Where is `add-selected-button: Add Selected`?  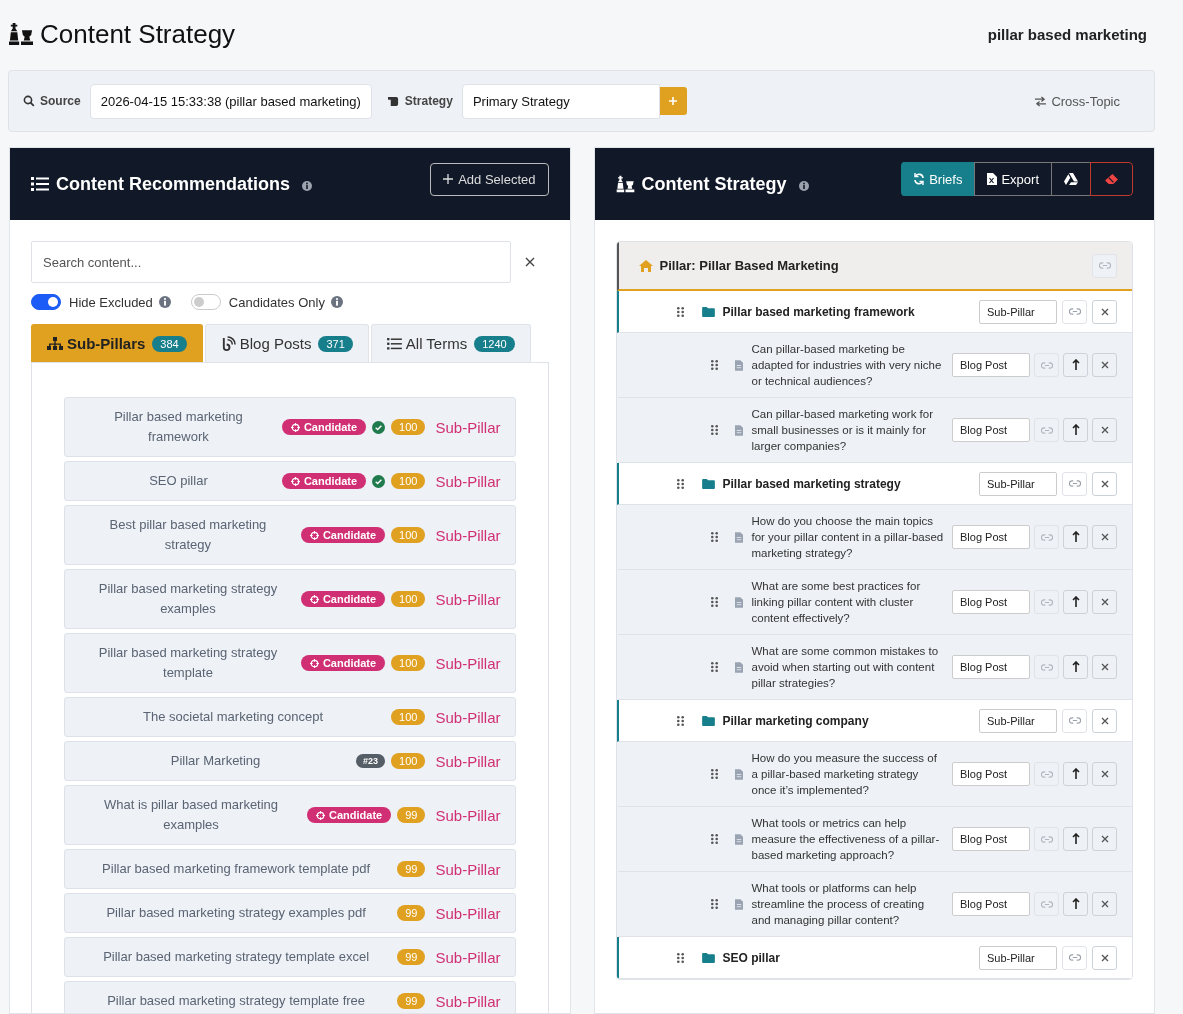 add-selected-button: Add Selected is located at coordinates (489, 179).